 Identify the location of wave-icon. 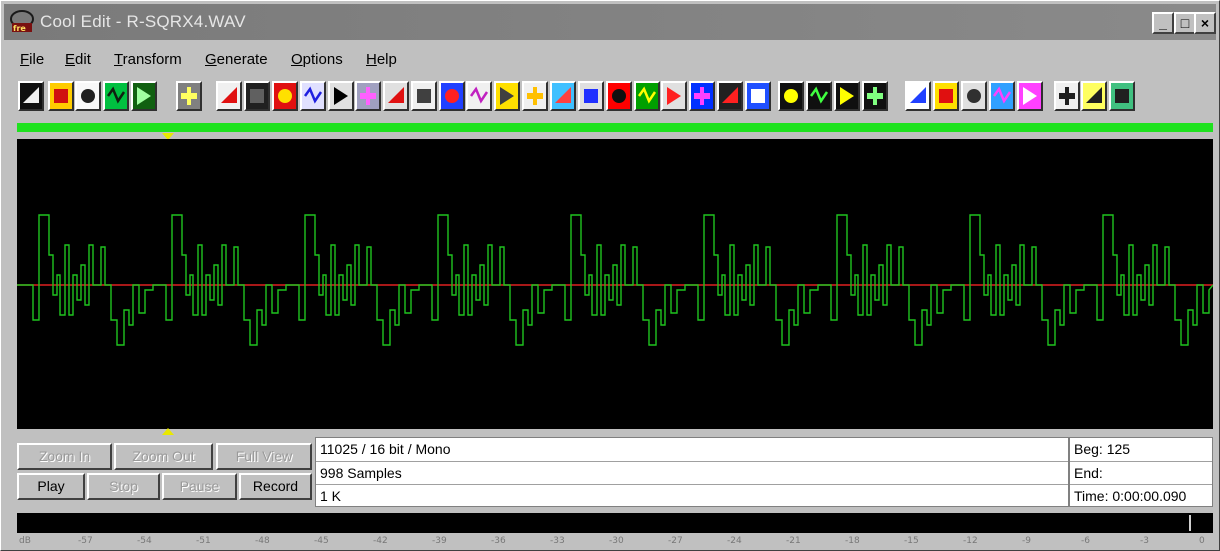
(563, 96).